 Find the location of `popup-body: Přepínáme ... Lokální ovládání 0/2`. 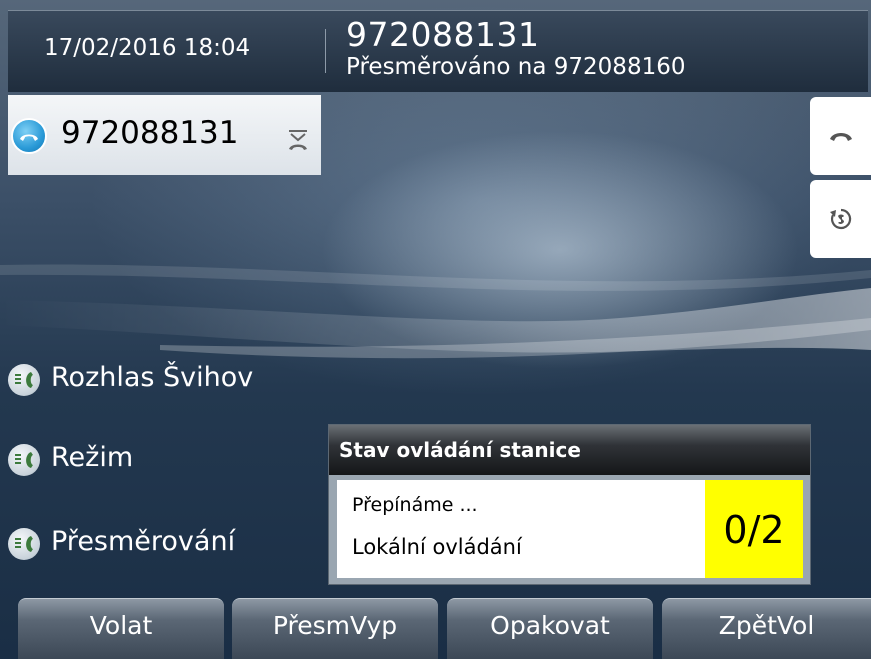

popup-body: Přepínáme ... Lokální ovládání 0/2 is located at coordinates (570, 529).